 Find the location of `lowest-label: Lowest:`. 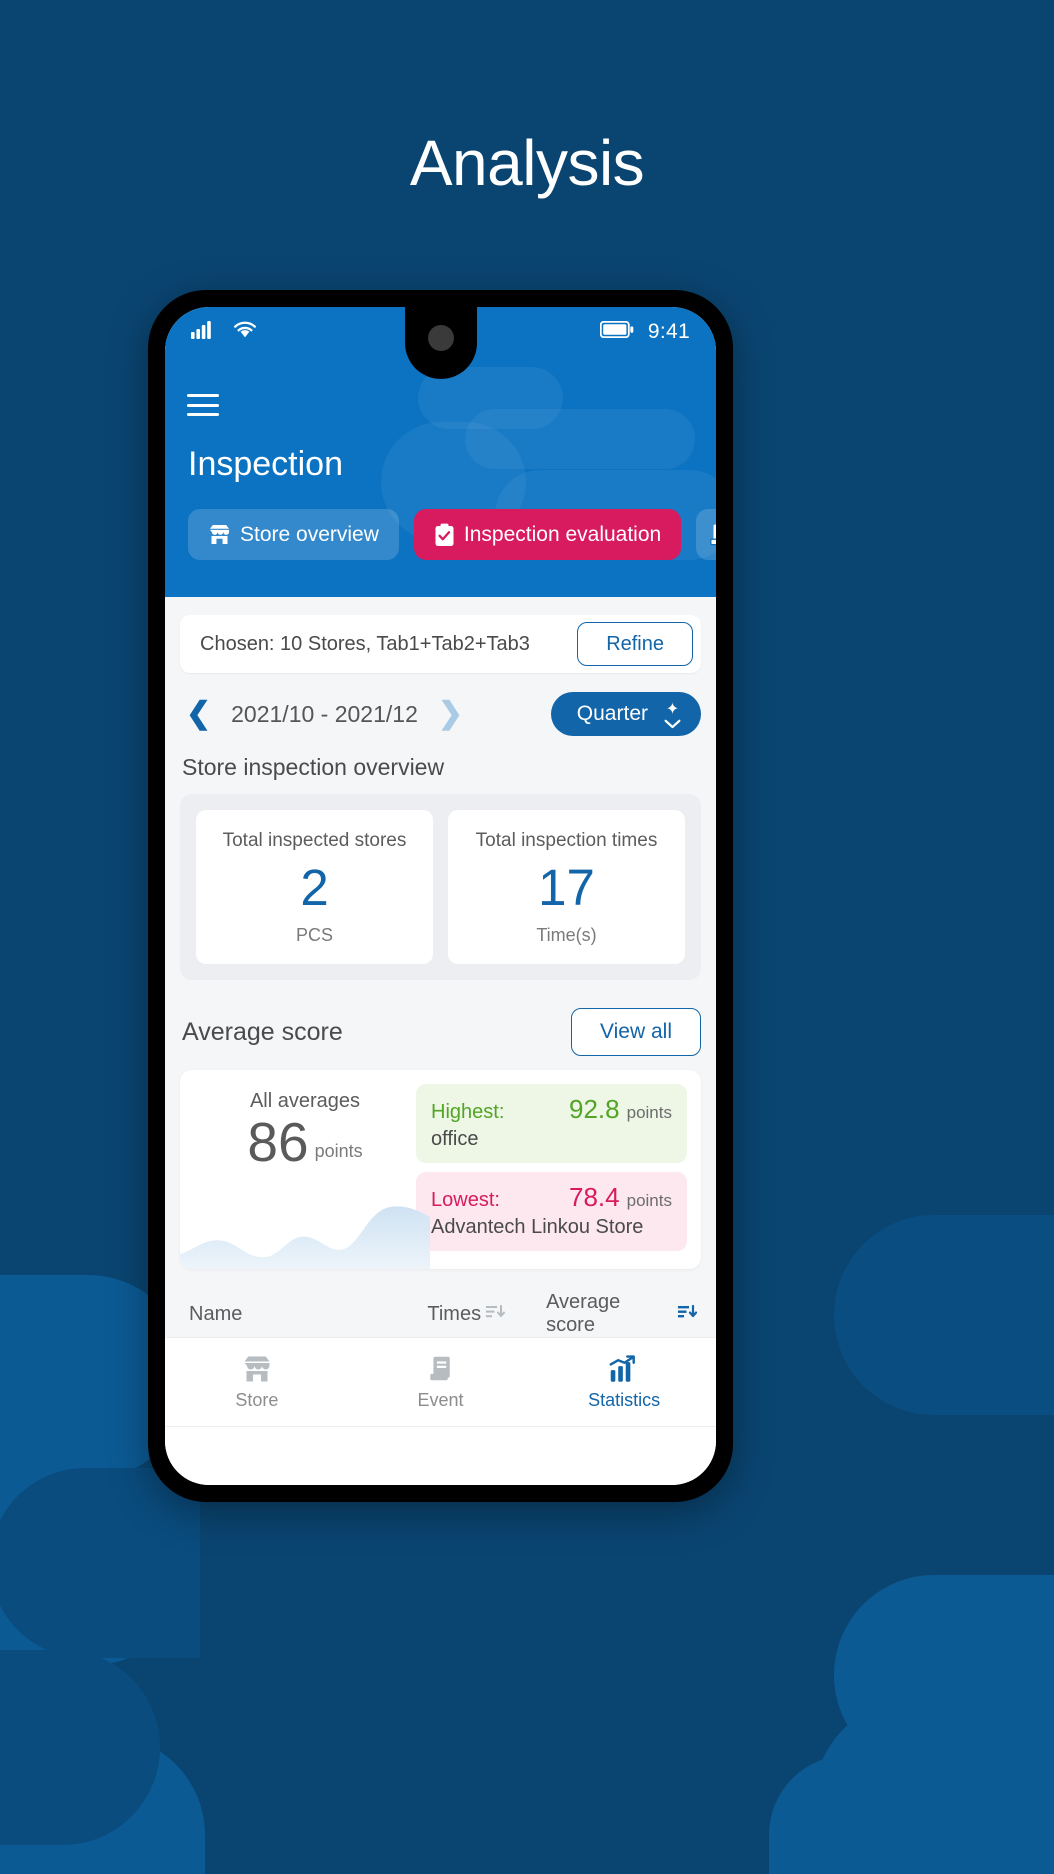

lowest-label: Lowest: is located at coordinates (465, 1200).